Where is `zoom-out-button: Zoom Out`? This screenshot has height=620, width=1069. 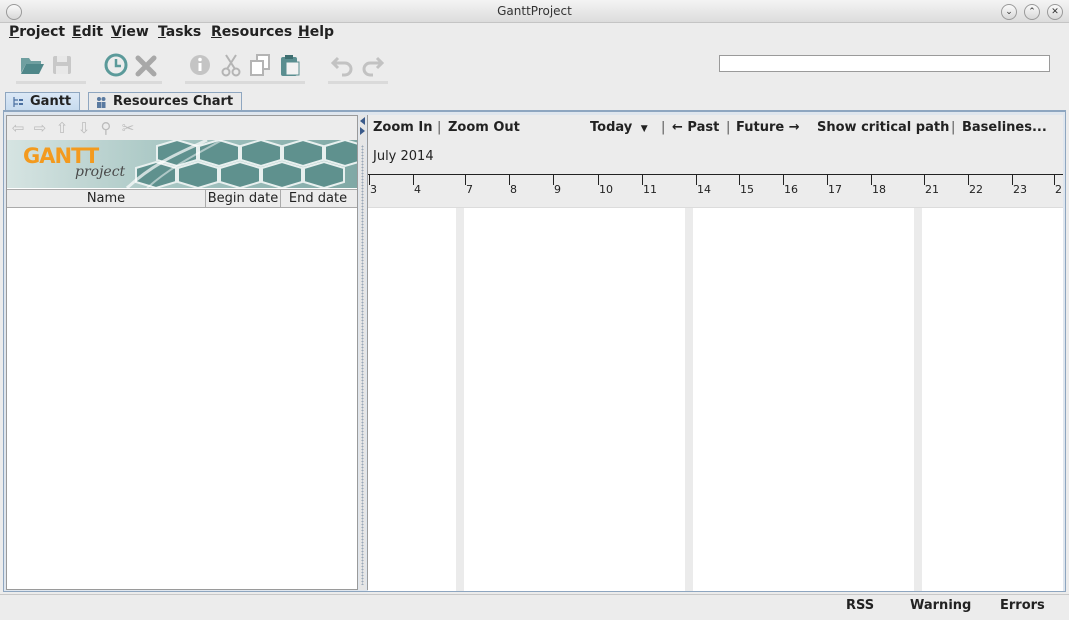 zoom-out-button: Zoom Out is located at coordinates (484, 127).